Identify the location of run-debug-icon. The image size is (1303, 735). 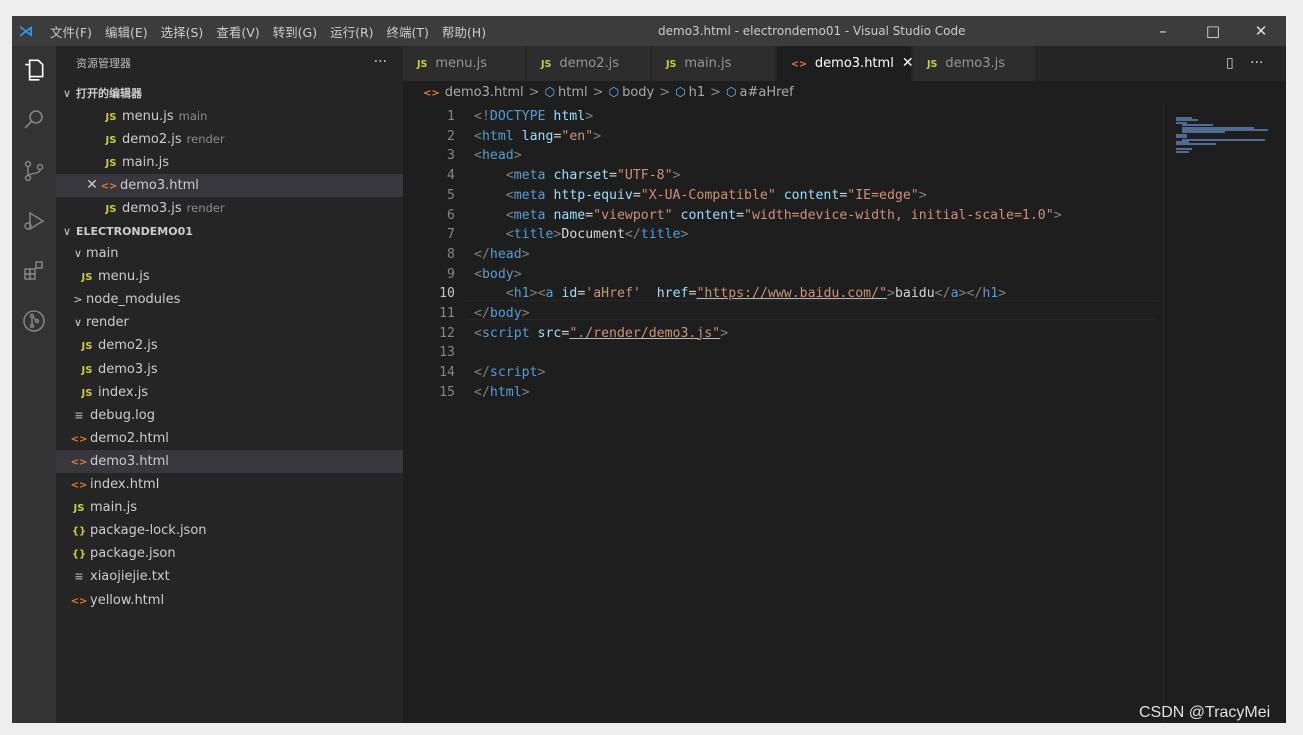
(34, 221).